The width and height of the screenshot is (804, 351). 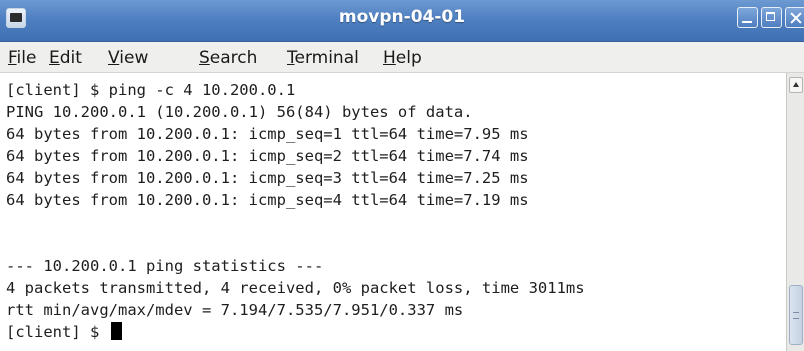 I want to click on vertical-scrollbar, so click(x=795, y=212).